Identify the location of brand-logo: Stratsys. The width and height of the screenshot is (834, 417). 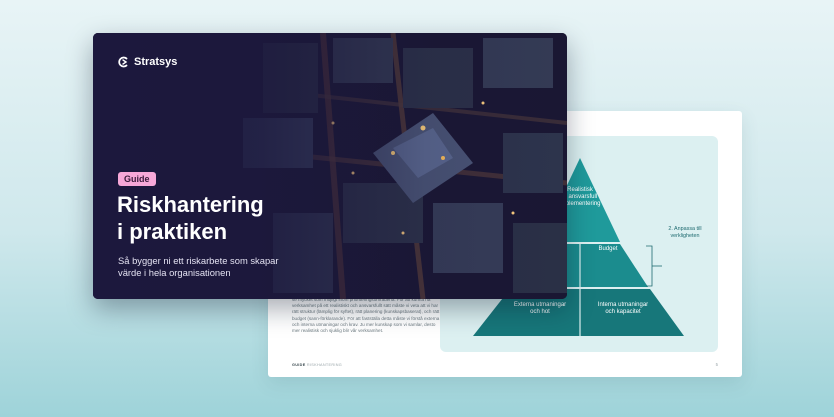
(147, 62).